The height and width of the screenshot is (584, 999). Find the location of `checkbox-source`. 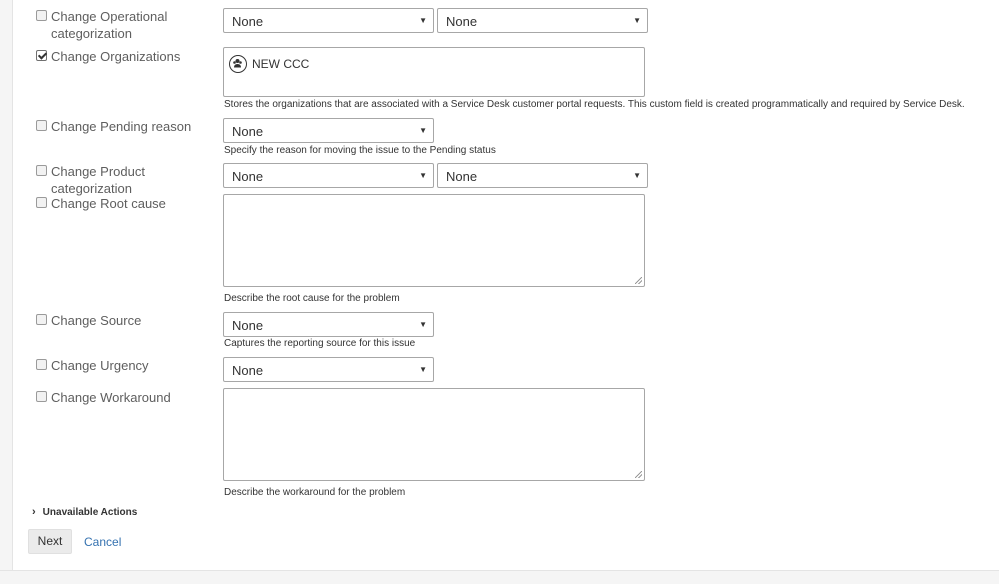

checkbox-source is located at coordinates (41, 319).